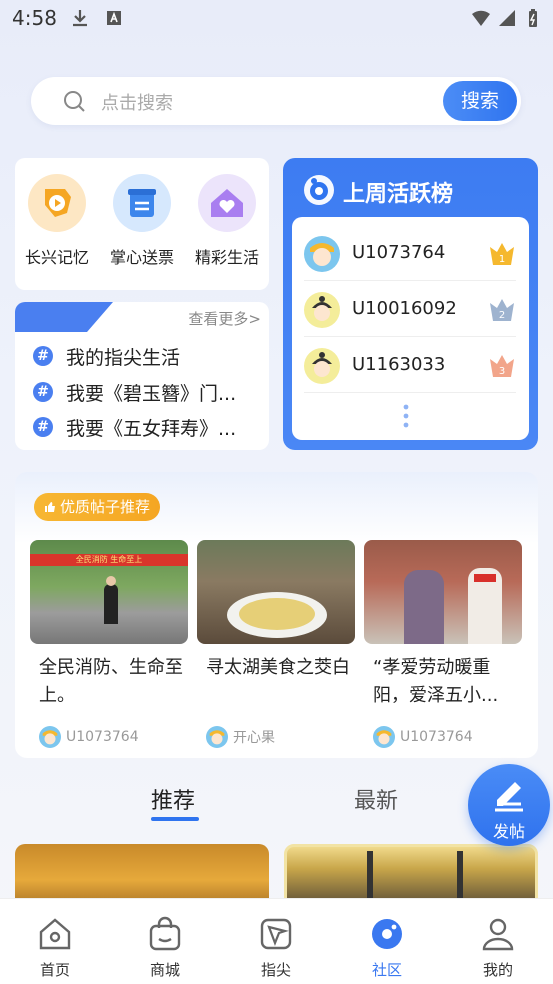 Image resolution: width=553 pixels, height=984 pixels. I want to click on featured-tag: 优质帖子推荐, so click(97, 507).